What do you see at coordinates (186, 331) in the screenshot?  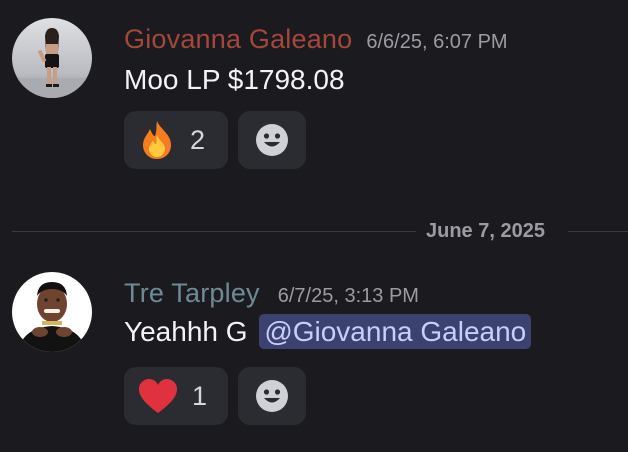 I see `message-content: Yeahhh G` at bounding box center [186, 331].